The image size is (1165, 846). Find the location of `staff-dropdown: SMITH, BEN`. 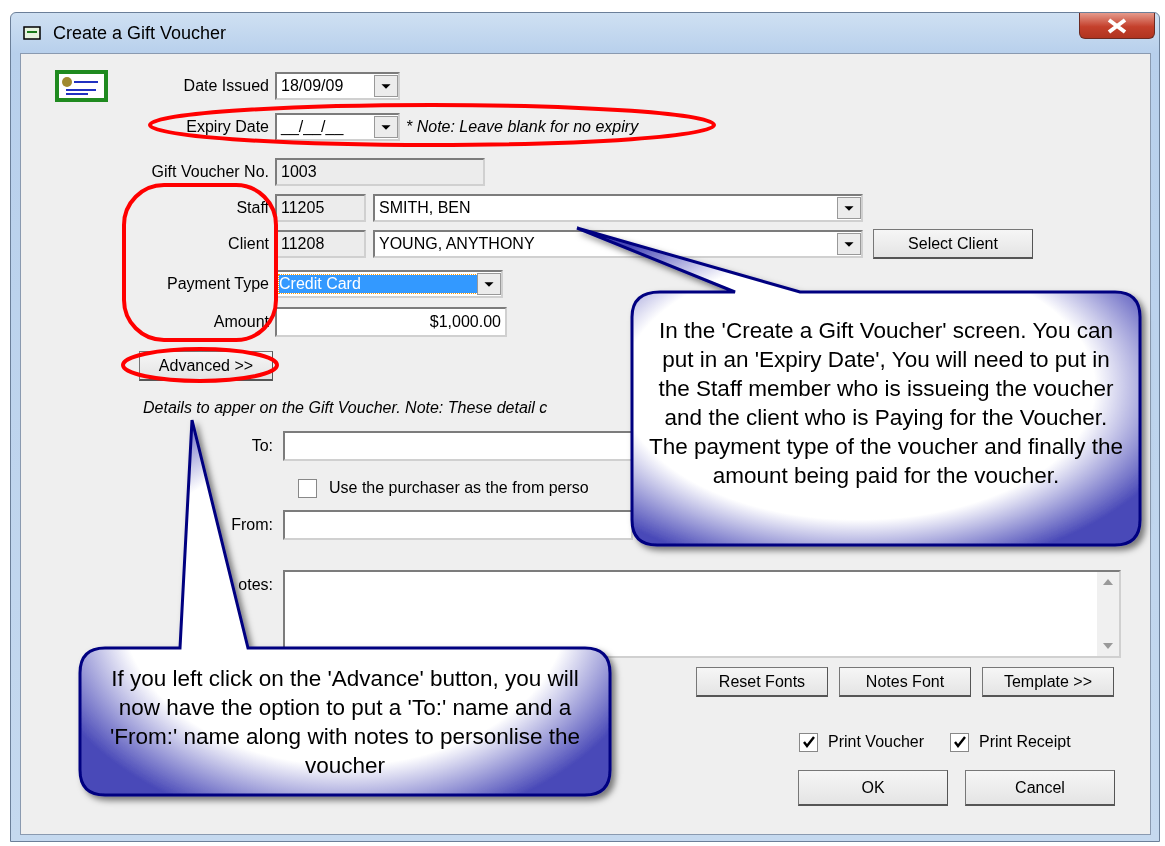

staff-dropdown: SMITH, BEN is located at coordinates (618, 208).